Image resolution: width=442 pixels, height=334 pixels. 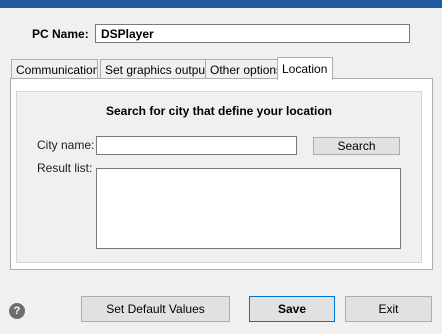 What do you see at coordinates (65, 168) in the screenshot?
I see `result-list-label: Result list:` at bounding box center [65, 168].